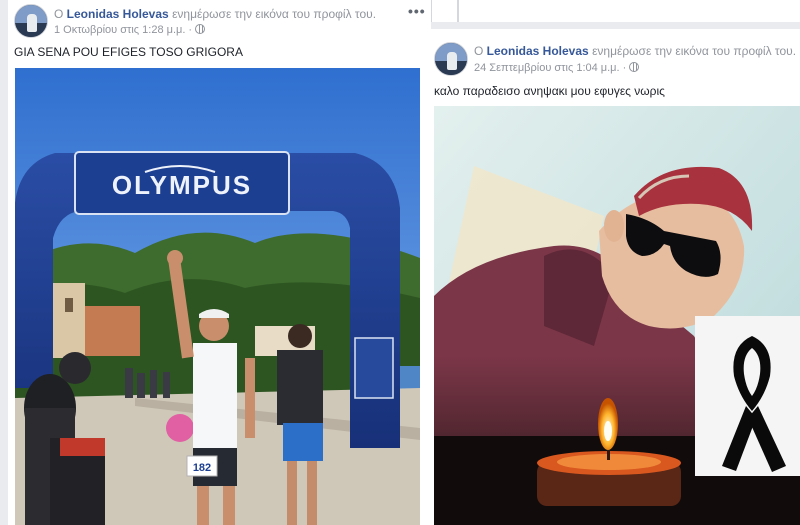 Image resolution: width=800 pixels, height=525 pixels. I want to click on post-text: καλο παραδεισο ανηψακι μου εφυγες νωρις, so click(549, 91).